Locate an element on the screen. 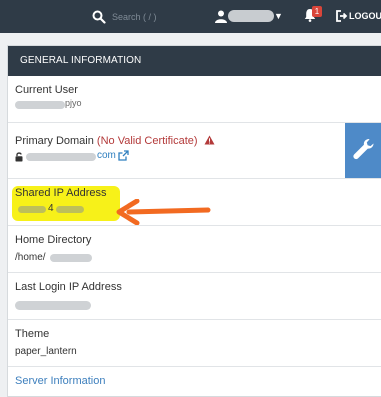  last-login-ip-label: Last Login IP Address is located at coordinates (68, 287).